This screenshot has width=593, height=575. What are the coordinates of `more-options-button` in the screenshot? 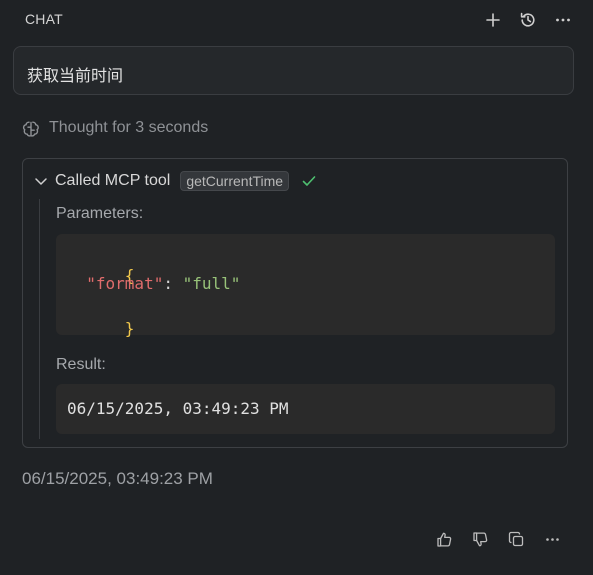 It's located at (563, 20).